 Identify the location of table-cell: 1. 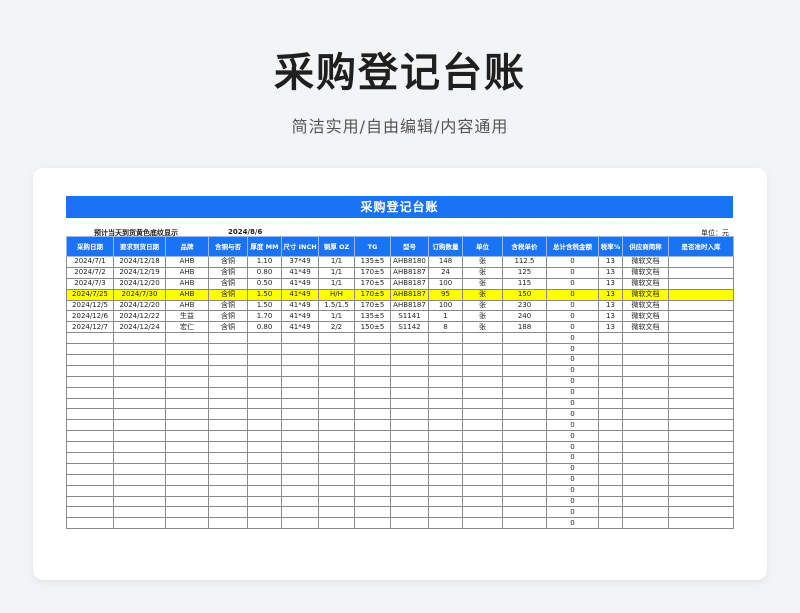
(445, 316).